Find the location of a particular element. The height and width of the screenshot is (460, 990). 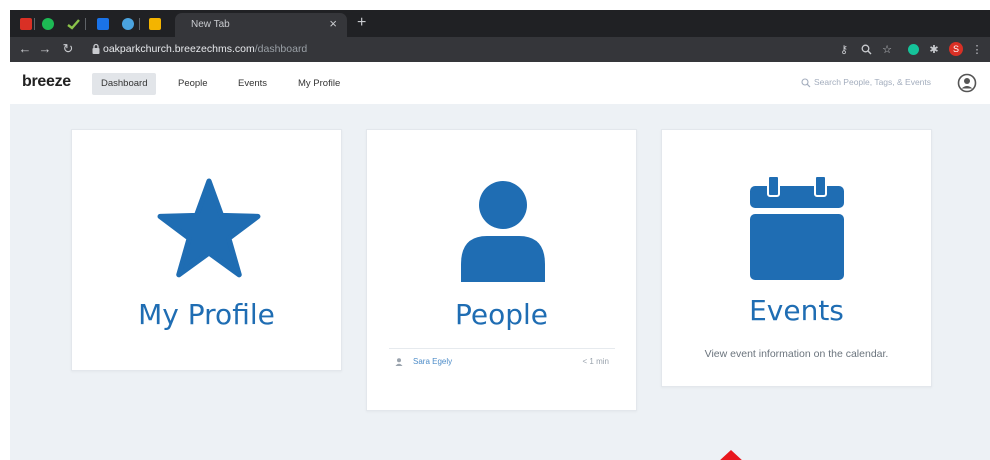

url-path: /dashboard is located at coordinates (281, 49).